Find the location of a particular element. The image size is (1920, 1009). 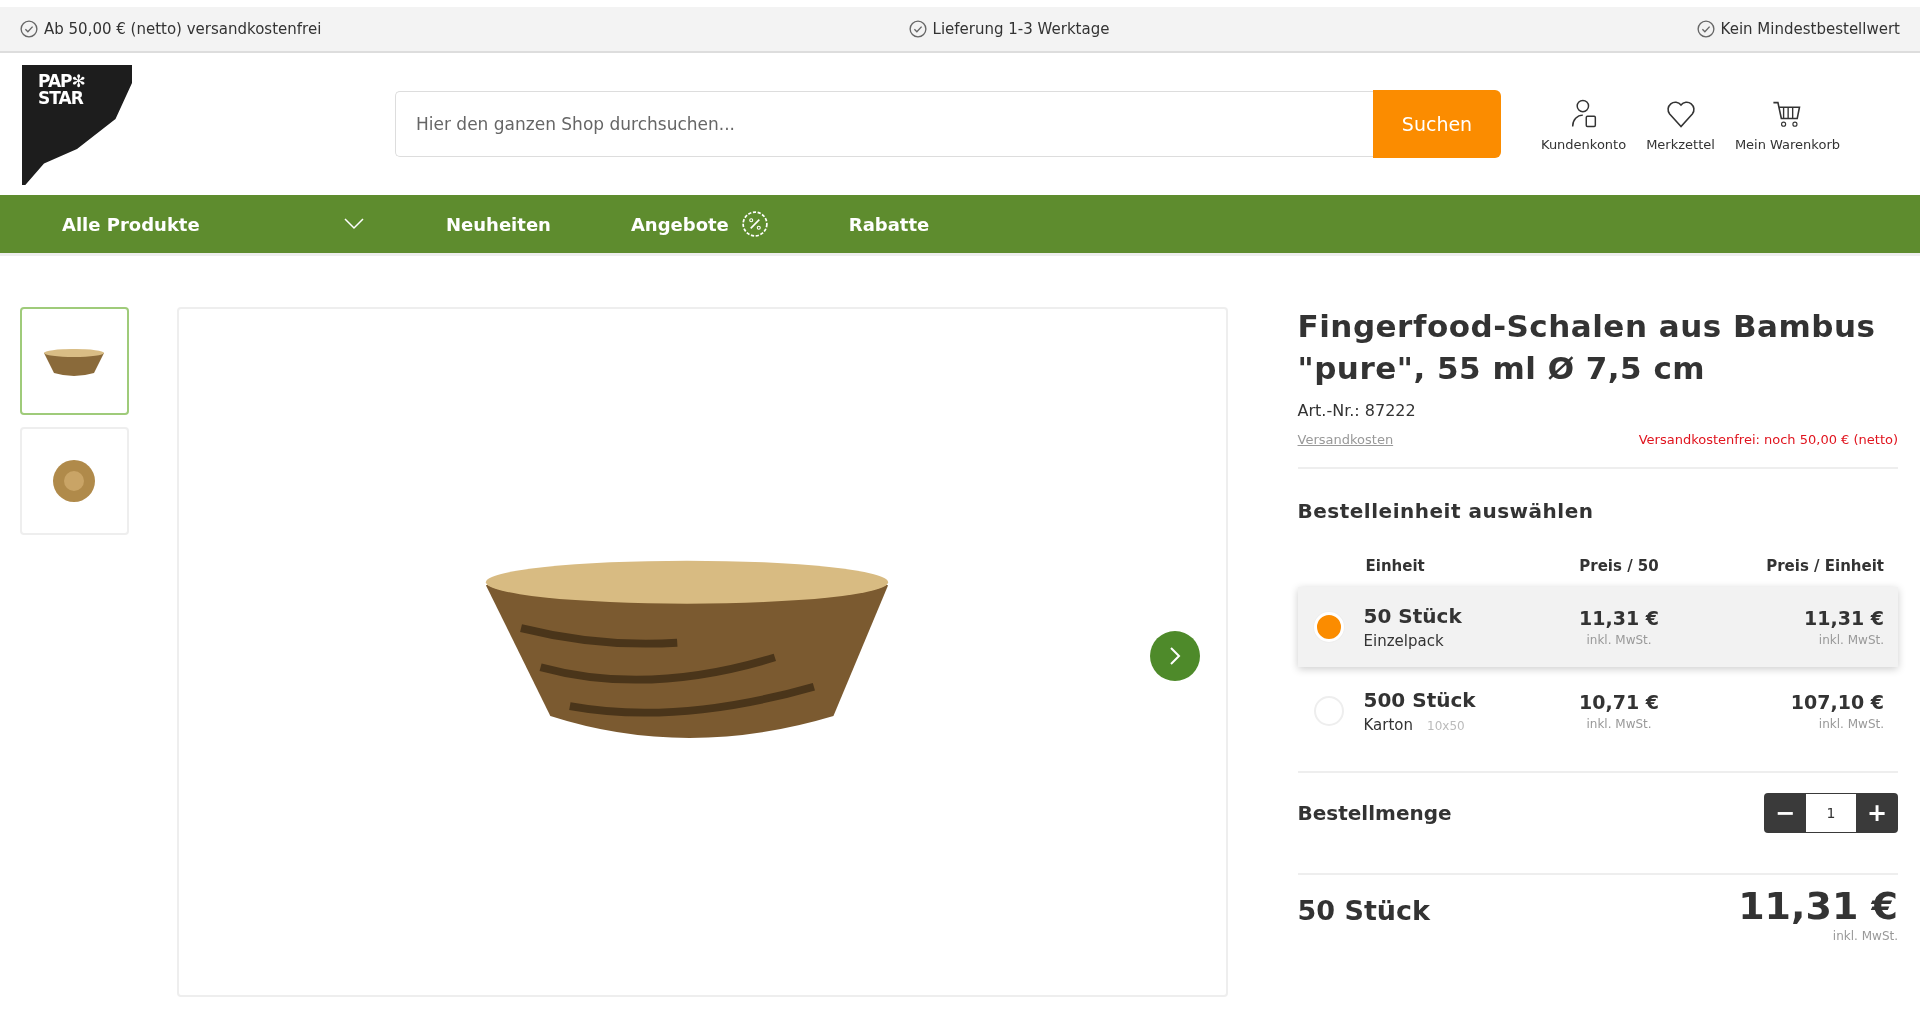

unit-price: 11,31 € is located at coordinates (1843, 618).